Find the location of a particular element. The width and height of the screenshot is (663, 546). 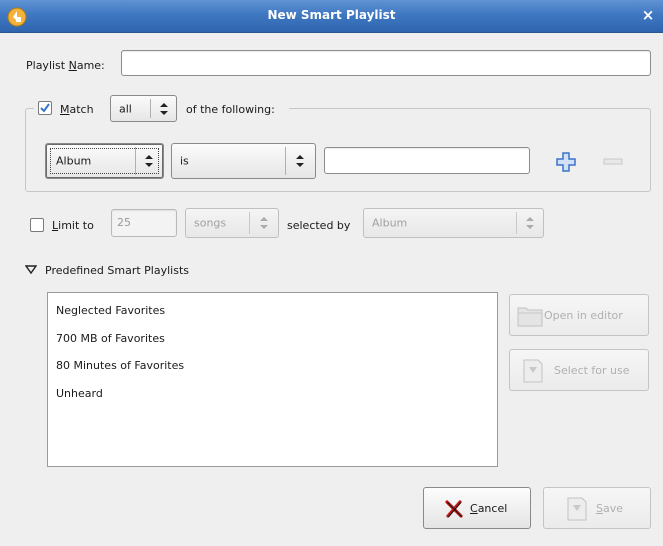

checkmark-icon is located at coordinates (45, 108).